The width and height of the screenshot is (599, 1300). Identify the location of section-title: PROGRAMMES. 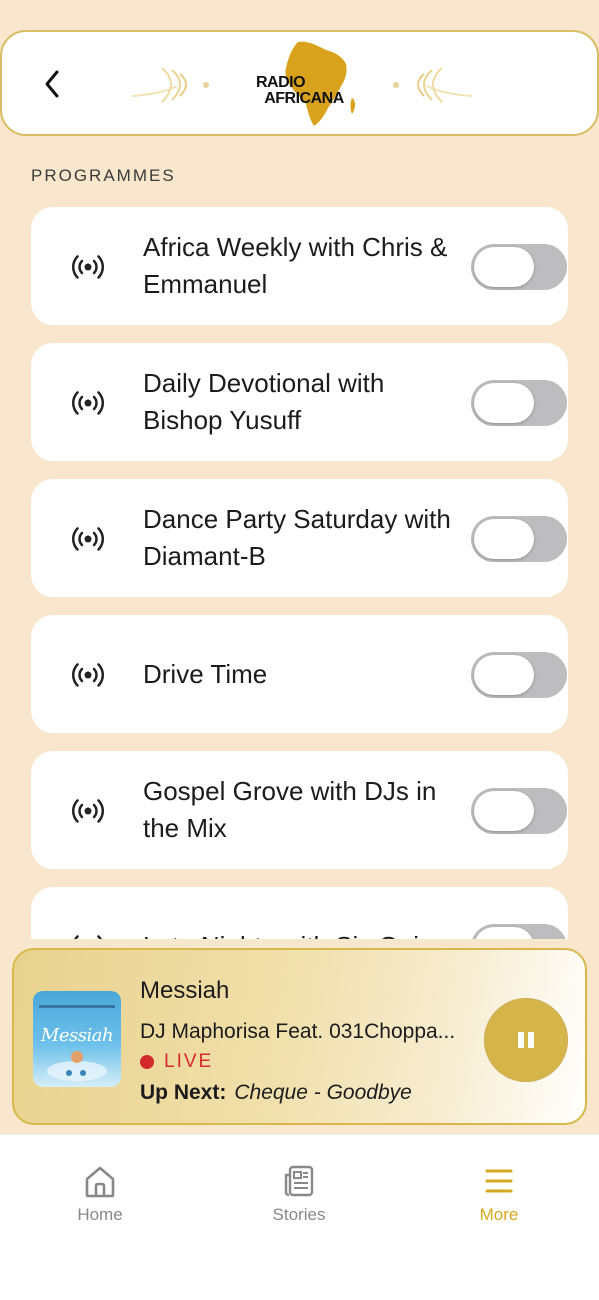
(103, 175).